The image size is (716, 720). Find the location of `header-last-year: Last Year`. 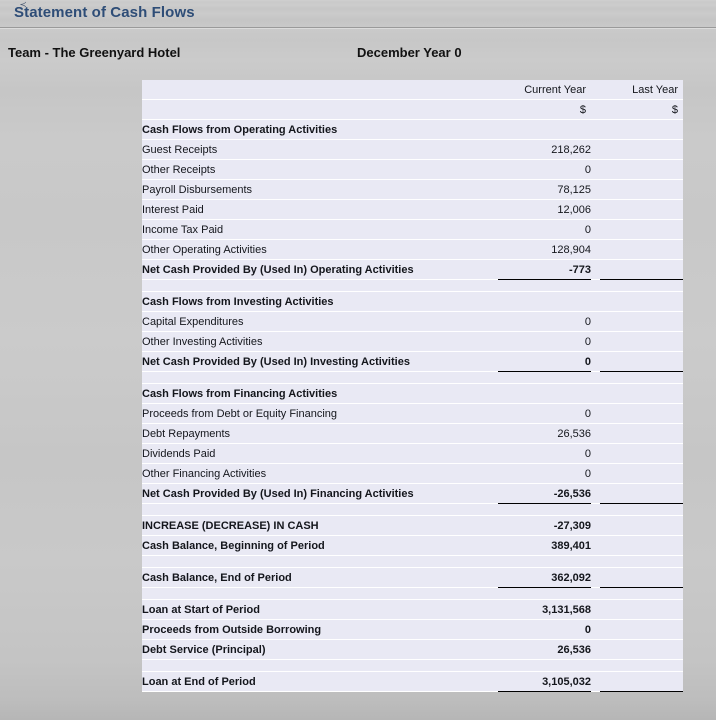

header-last-year: Last Year is located at coordinates (641, 90).